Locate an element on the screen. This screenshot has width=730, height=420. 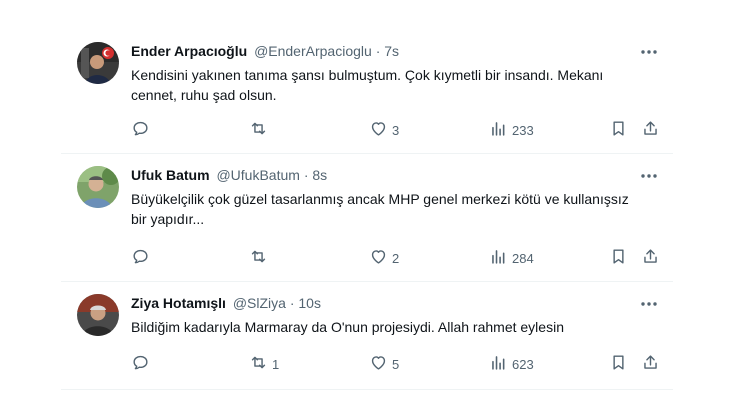
user-handle: @SlZiya is located at coordinates (259, 303).